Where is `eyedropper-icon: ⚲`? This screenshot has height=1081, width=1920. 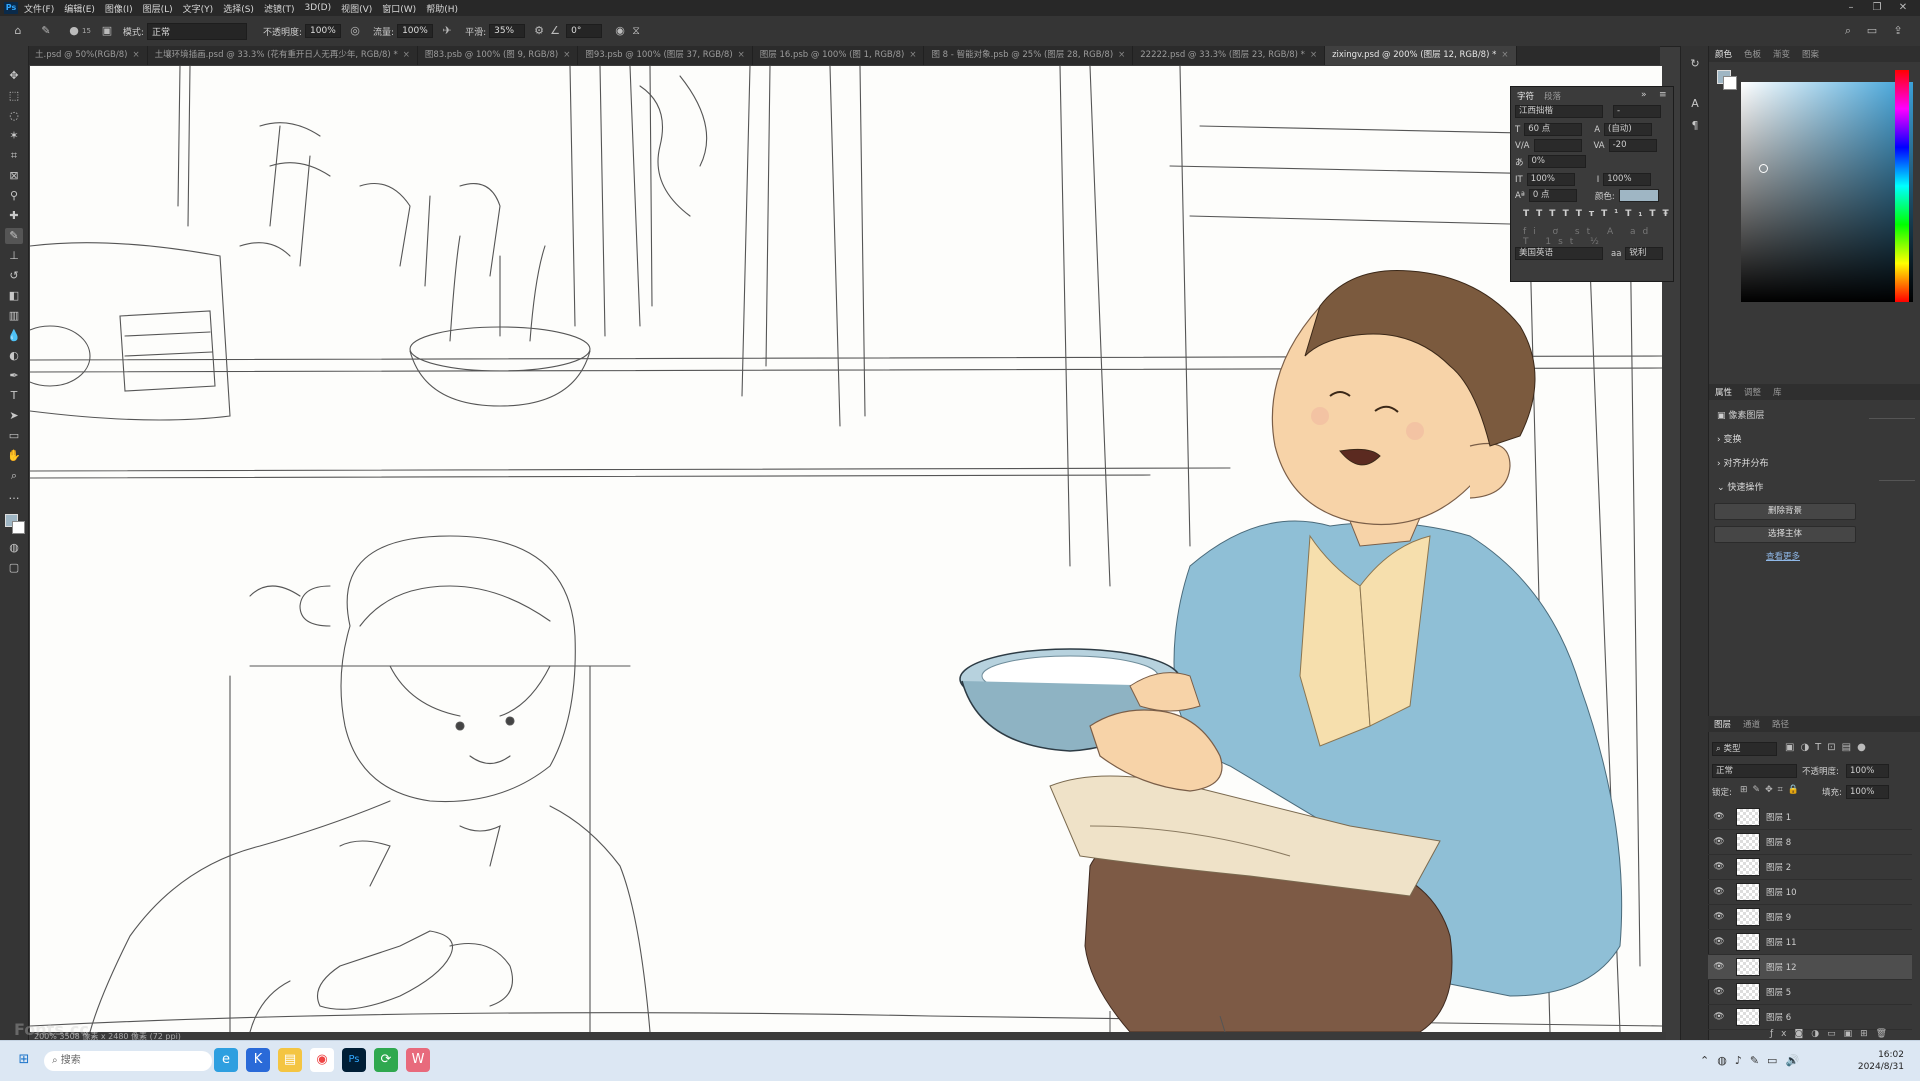 eyedropper-icon: ⚲ is located at coordinates (14, 196).